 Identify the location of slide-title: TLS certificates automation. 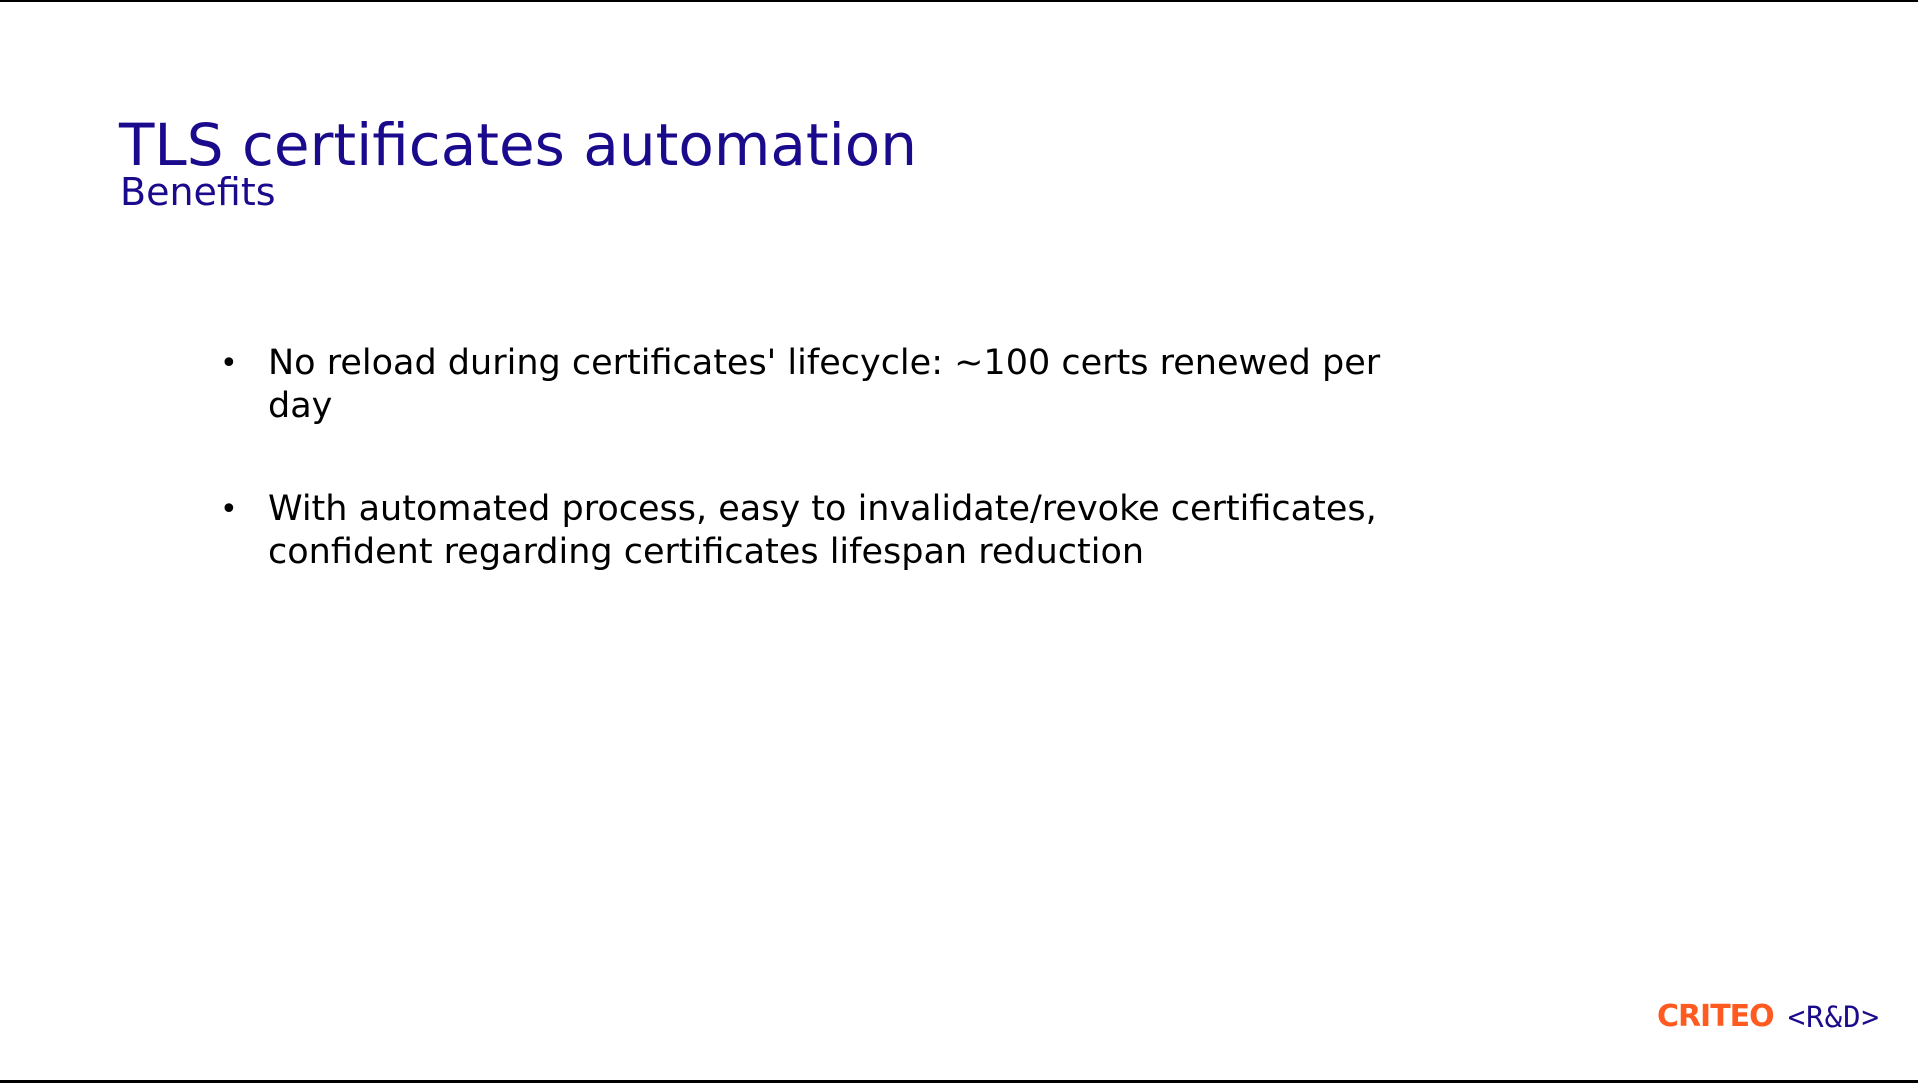
(518, 145).